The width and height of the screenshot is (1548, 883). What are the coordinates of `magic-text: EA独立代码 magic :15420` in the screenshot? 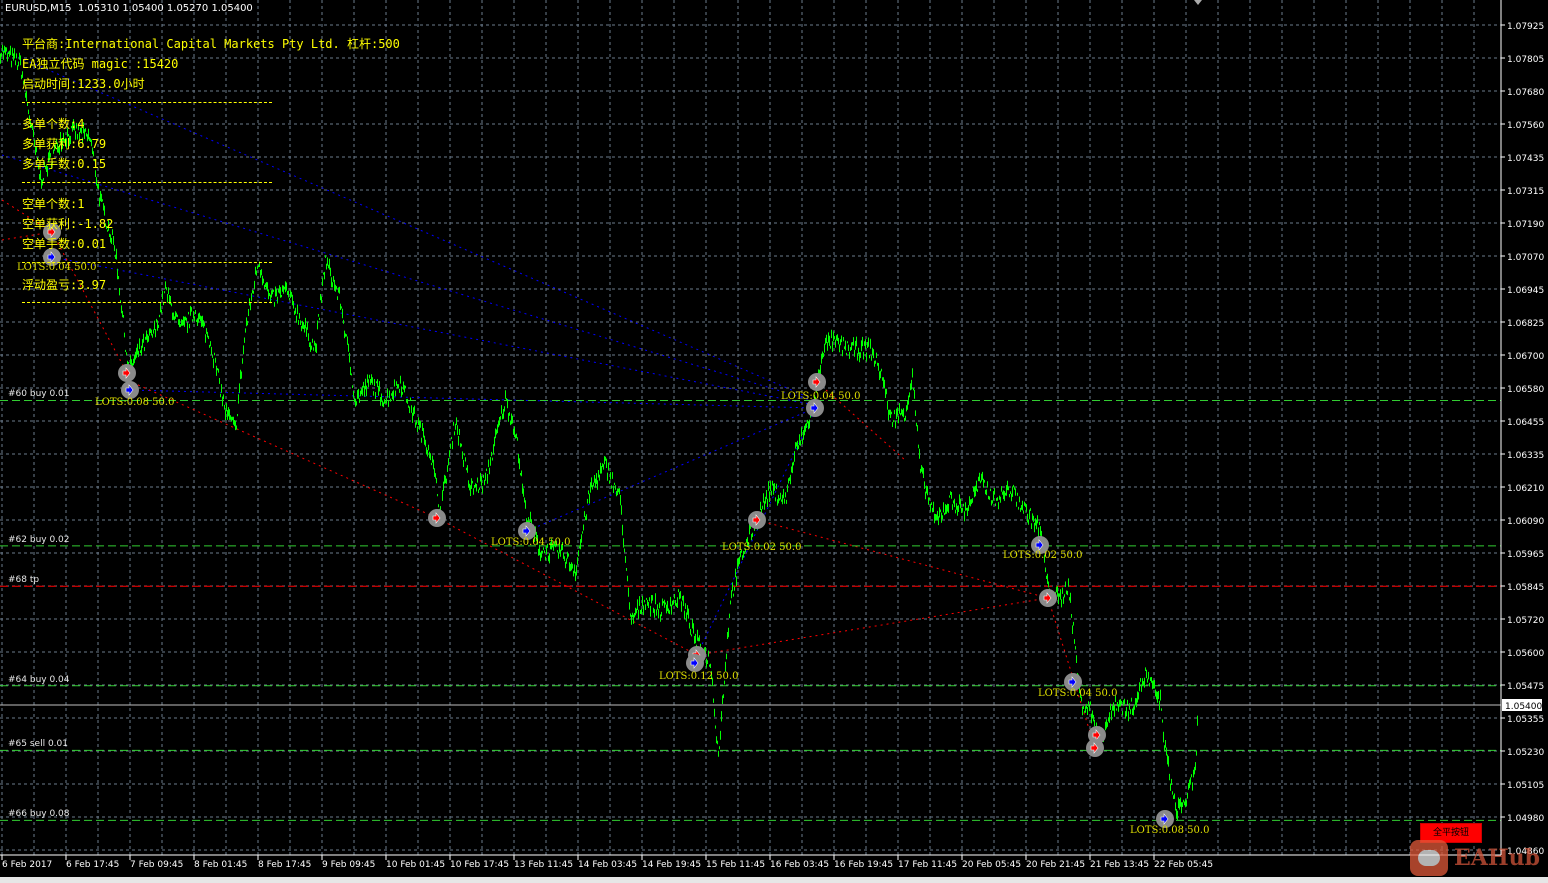 It's located at (100, 64).